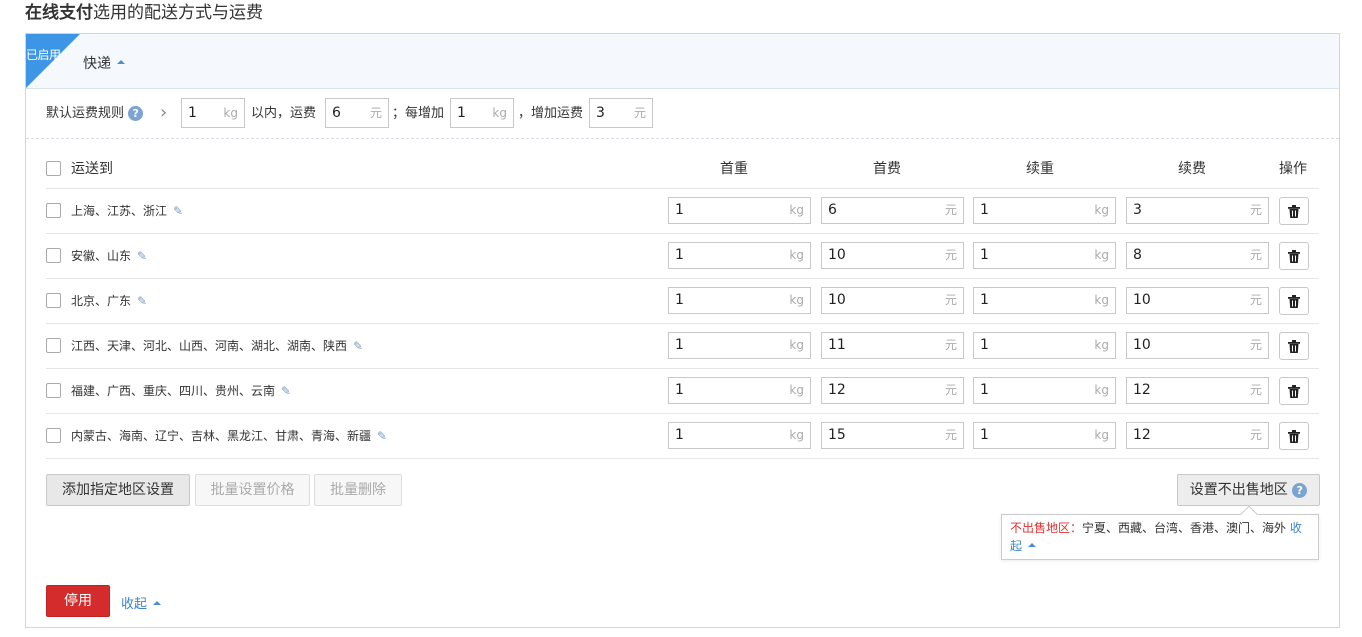 The image size is (1362, 637). Describe the element at coordinates (252, 490) in the screenshot. I see `batch-price-button: 批量设置价格` at that location.